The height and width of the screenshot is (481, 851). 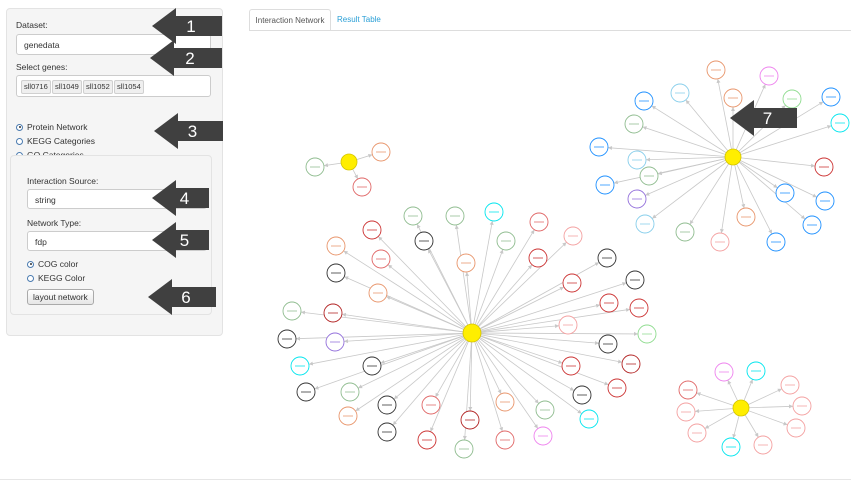 I want to click on annotation-arrow: 5, so click(x=180, y=240).